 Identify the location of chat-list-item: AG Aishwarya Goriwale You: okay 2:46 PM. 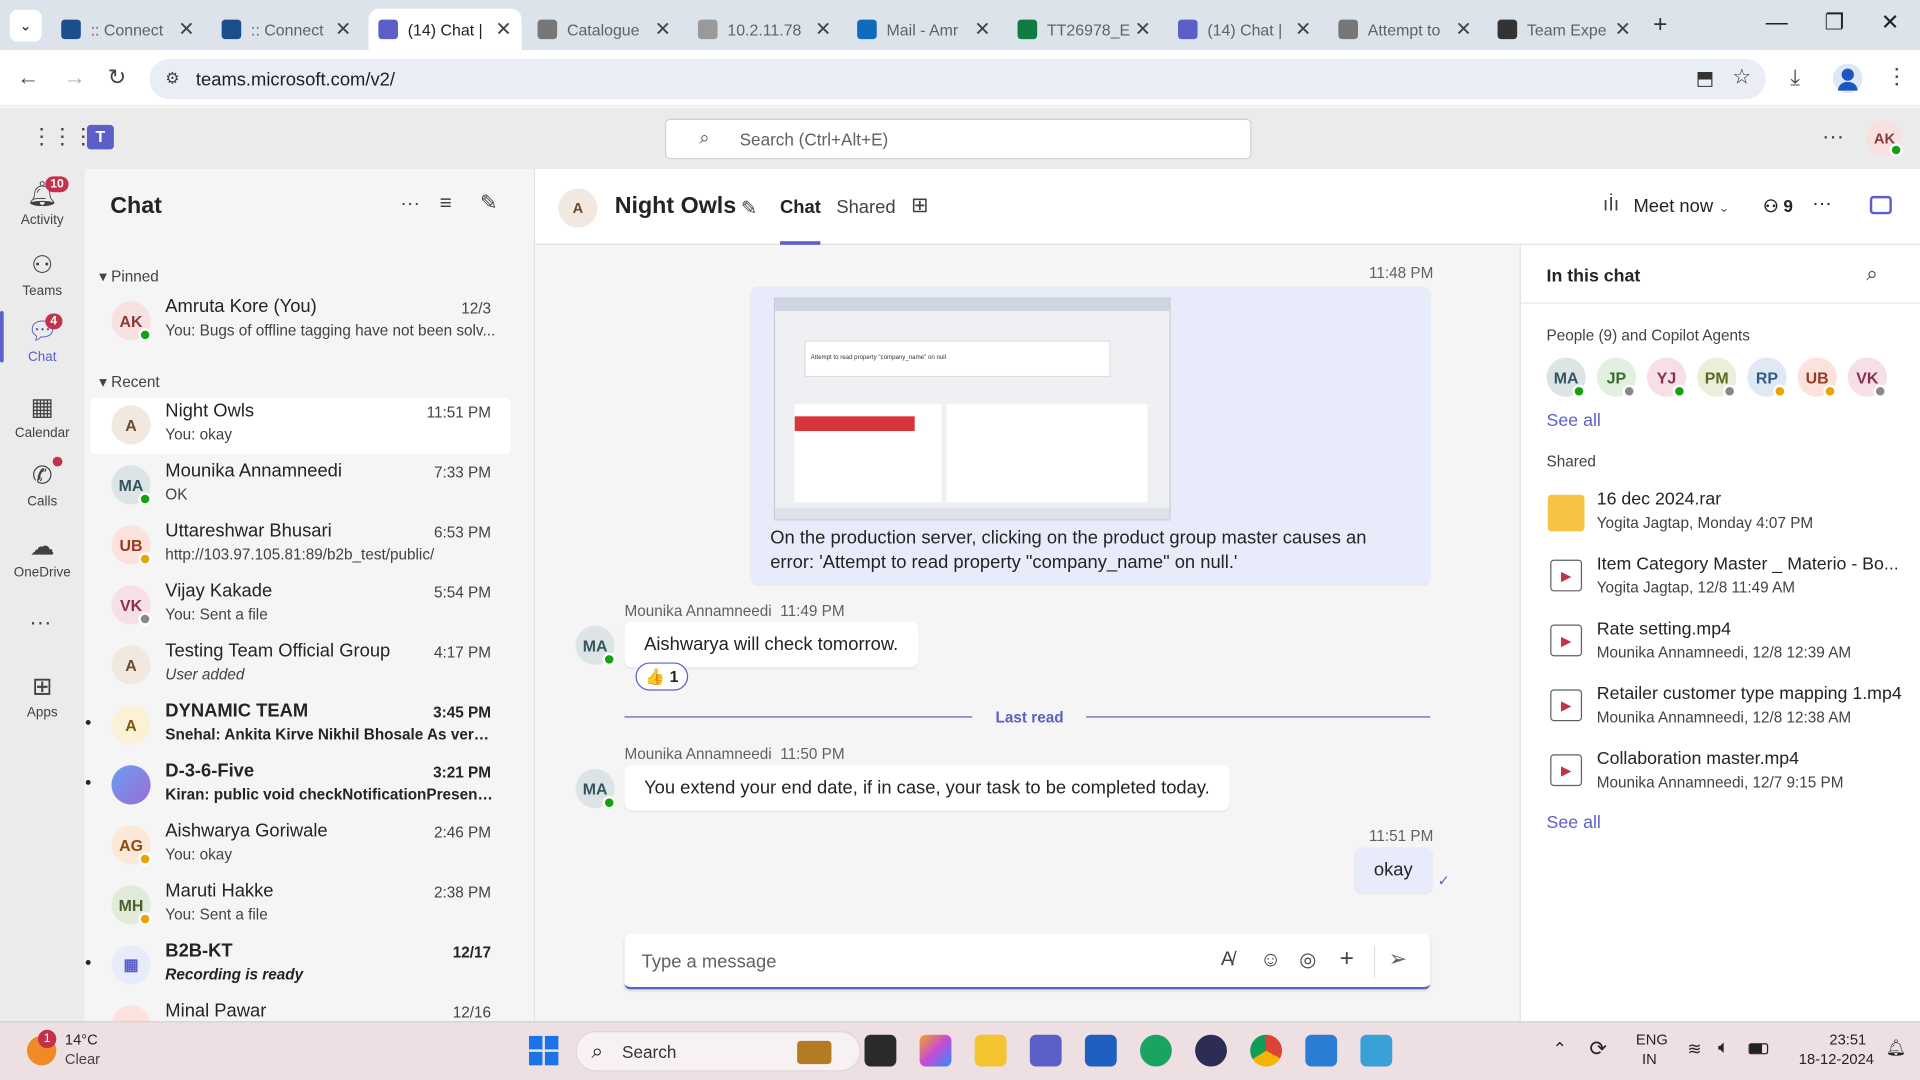
(301, 846).